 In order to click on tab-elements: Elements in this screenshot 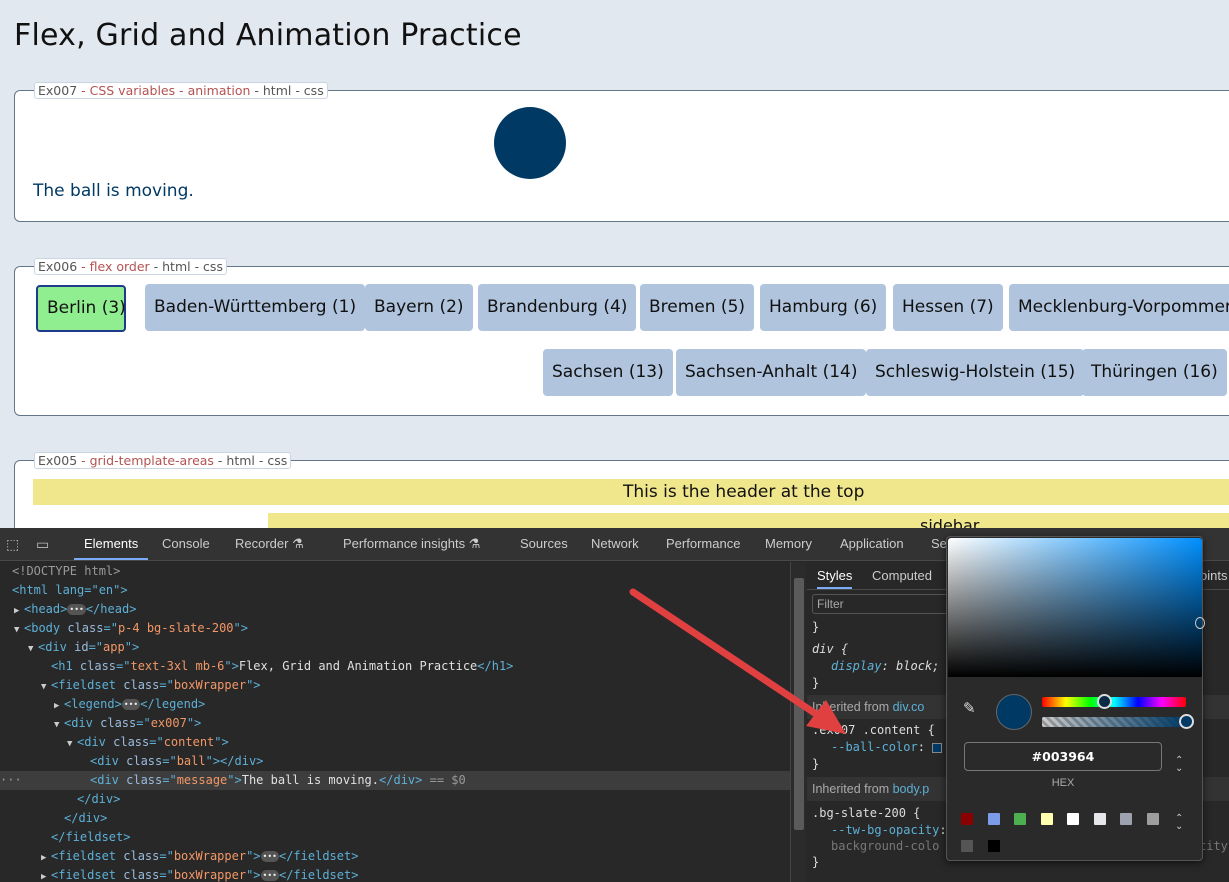, I will do `click(111, 544)`.